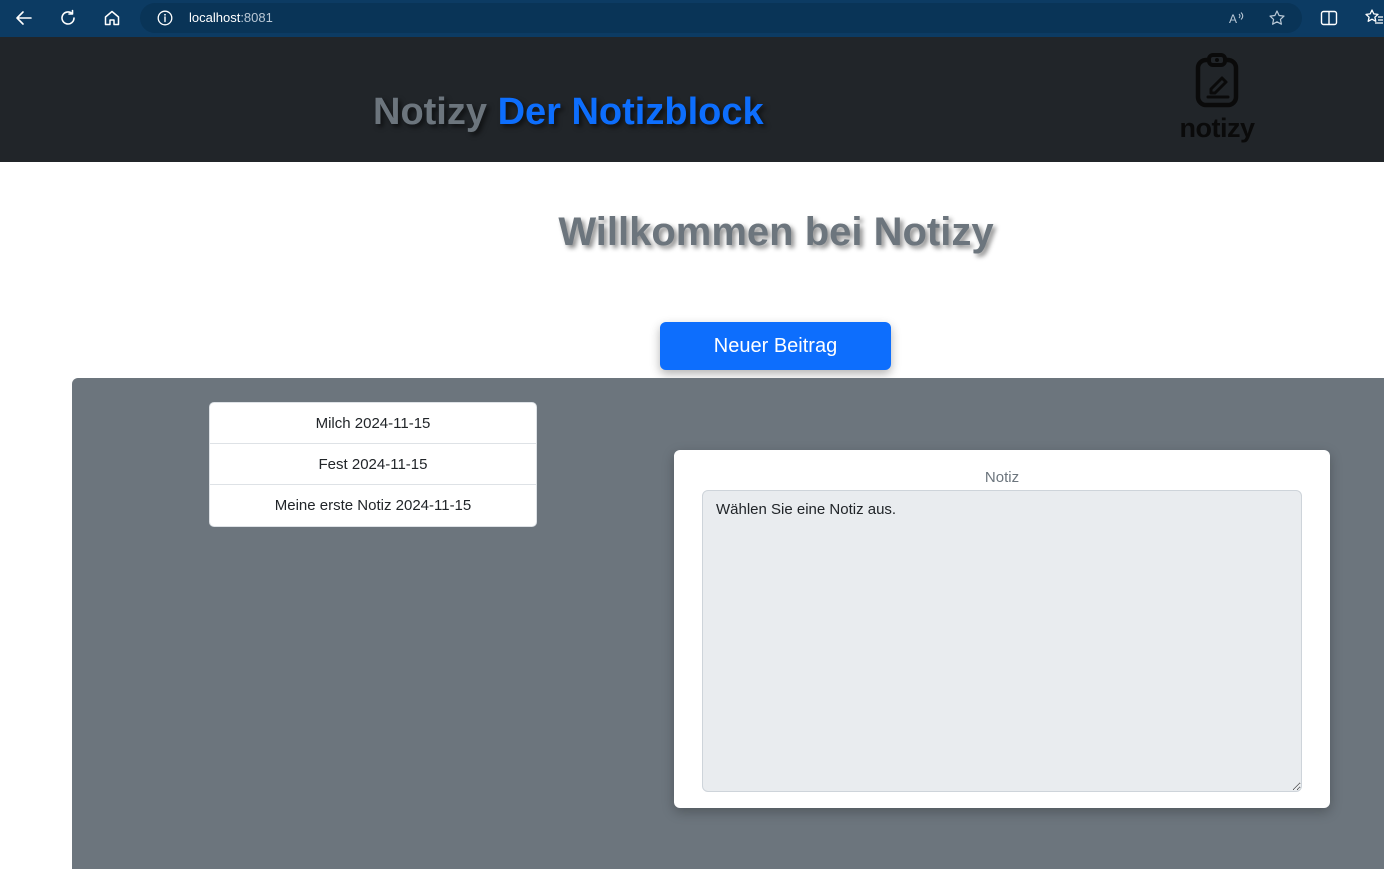  I want to click on note-list-item: Milch 2024-11-15, so click(373, 423).